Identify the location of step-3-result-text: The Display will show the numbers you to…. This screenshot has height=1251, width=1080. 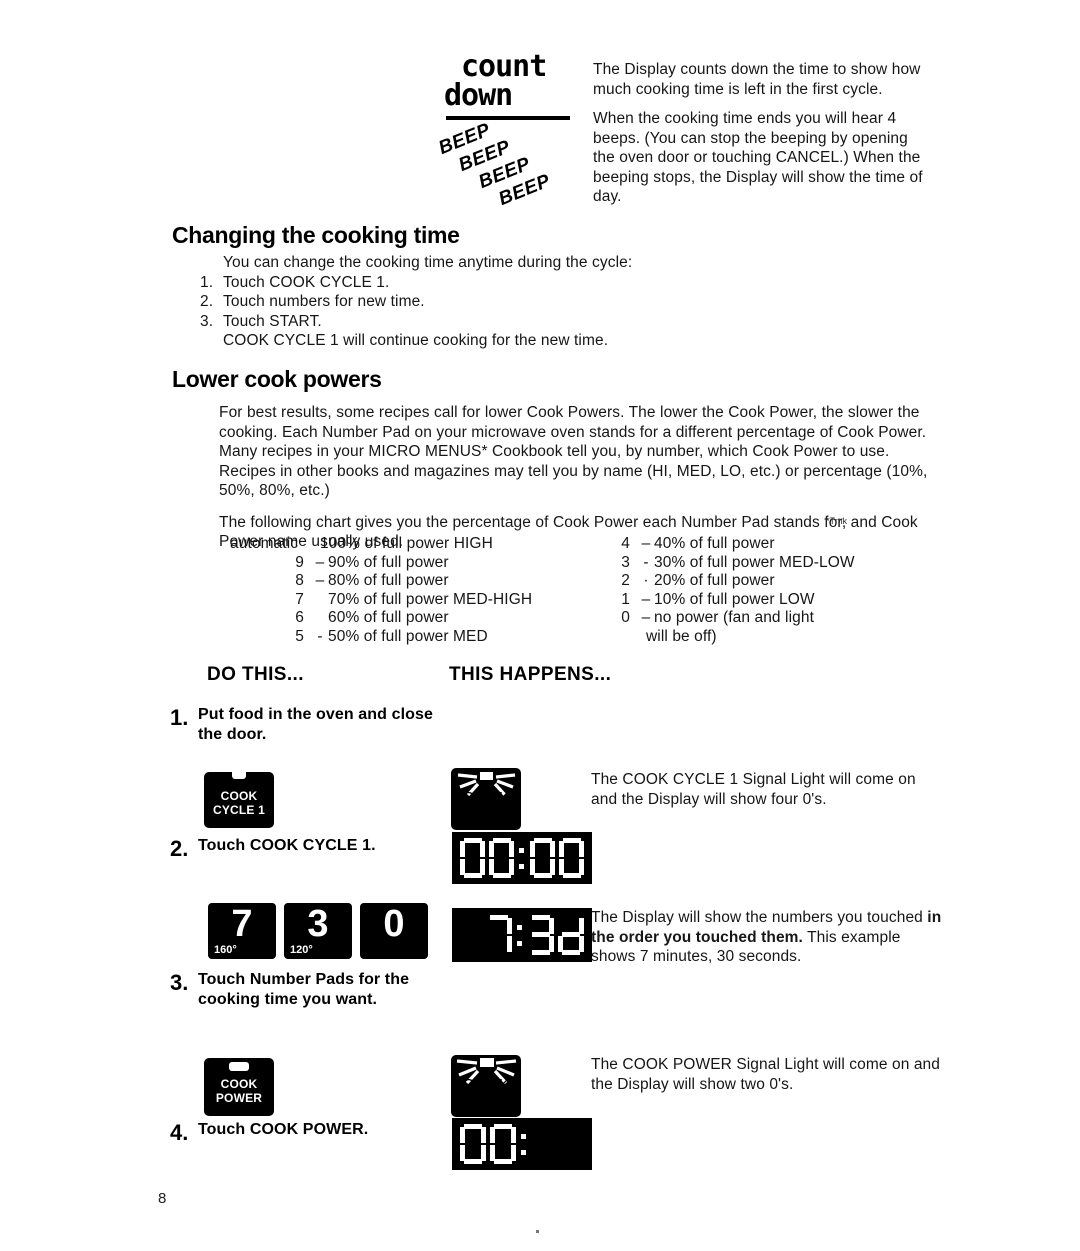
(767, 937).